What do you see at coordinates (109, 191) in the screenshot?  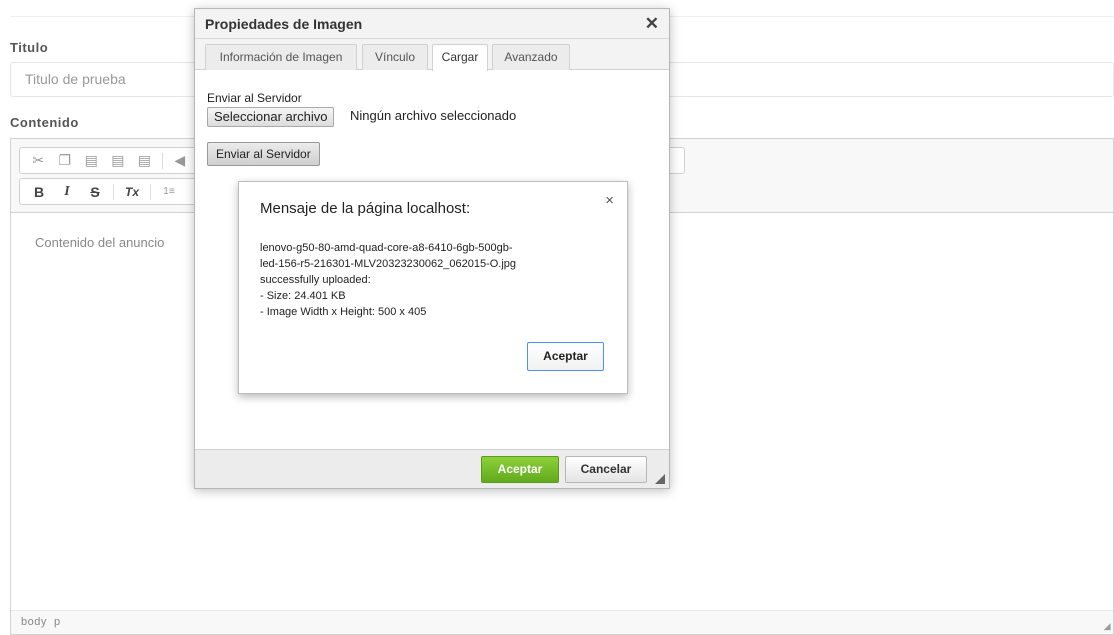 I see `format-toolbar-group: B I S Tx 1≡` at bounding box center [109, 191].